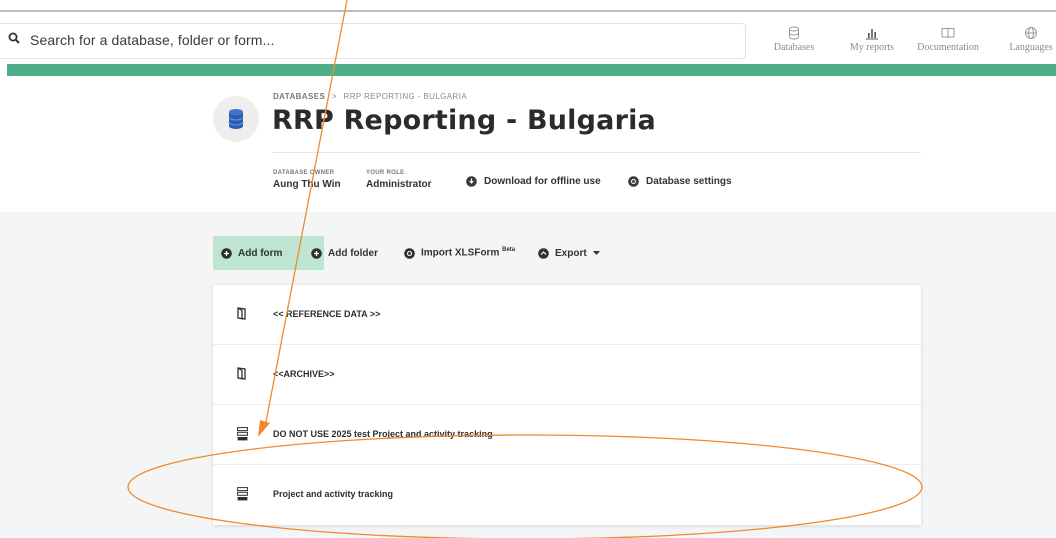 The height and width of the screenshot is (538, 1056). I want to click on globe-icon, so click(1031, 33).